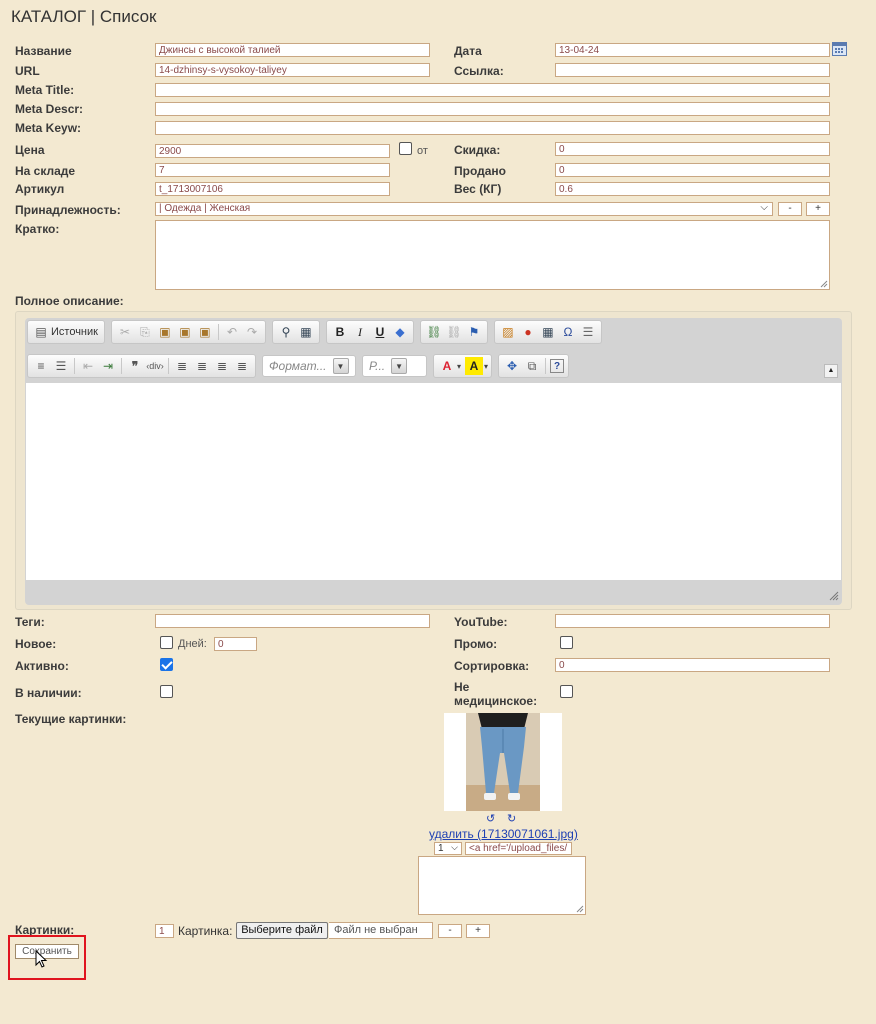  Describe the element at coordinates (242, 366) in the screenshot. I see `align-justify-icon: ≣` at that location.